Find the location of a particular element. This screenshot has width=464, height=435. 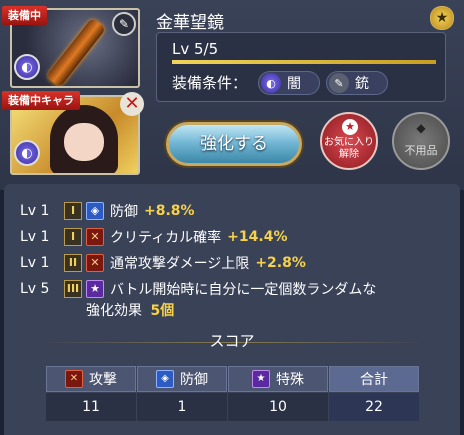

rank-badge: II is located at coordinates (73, 263).